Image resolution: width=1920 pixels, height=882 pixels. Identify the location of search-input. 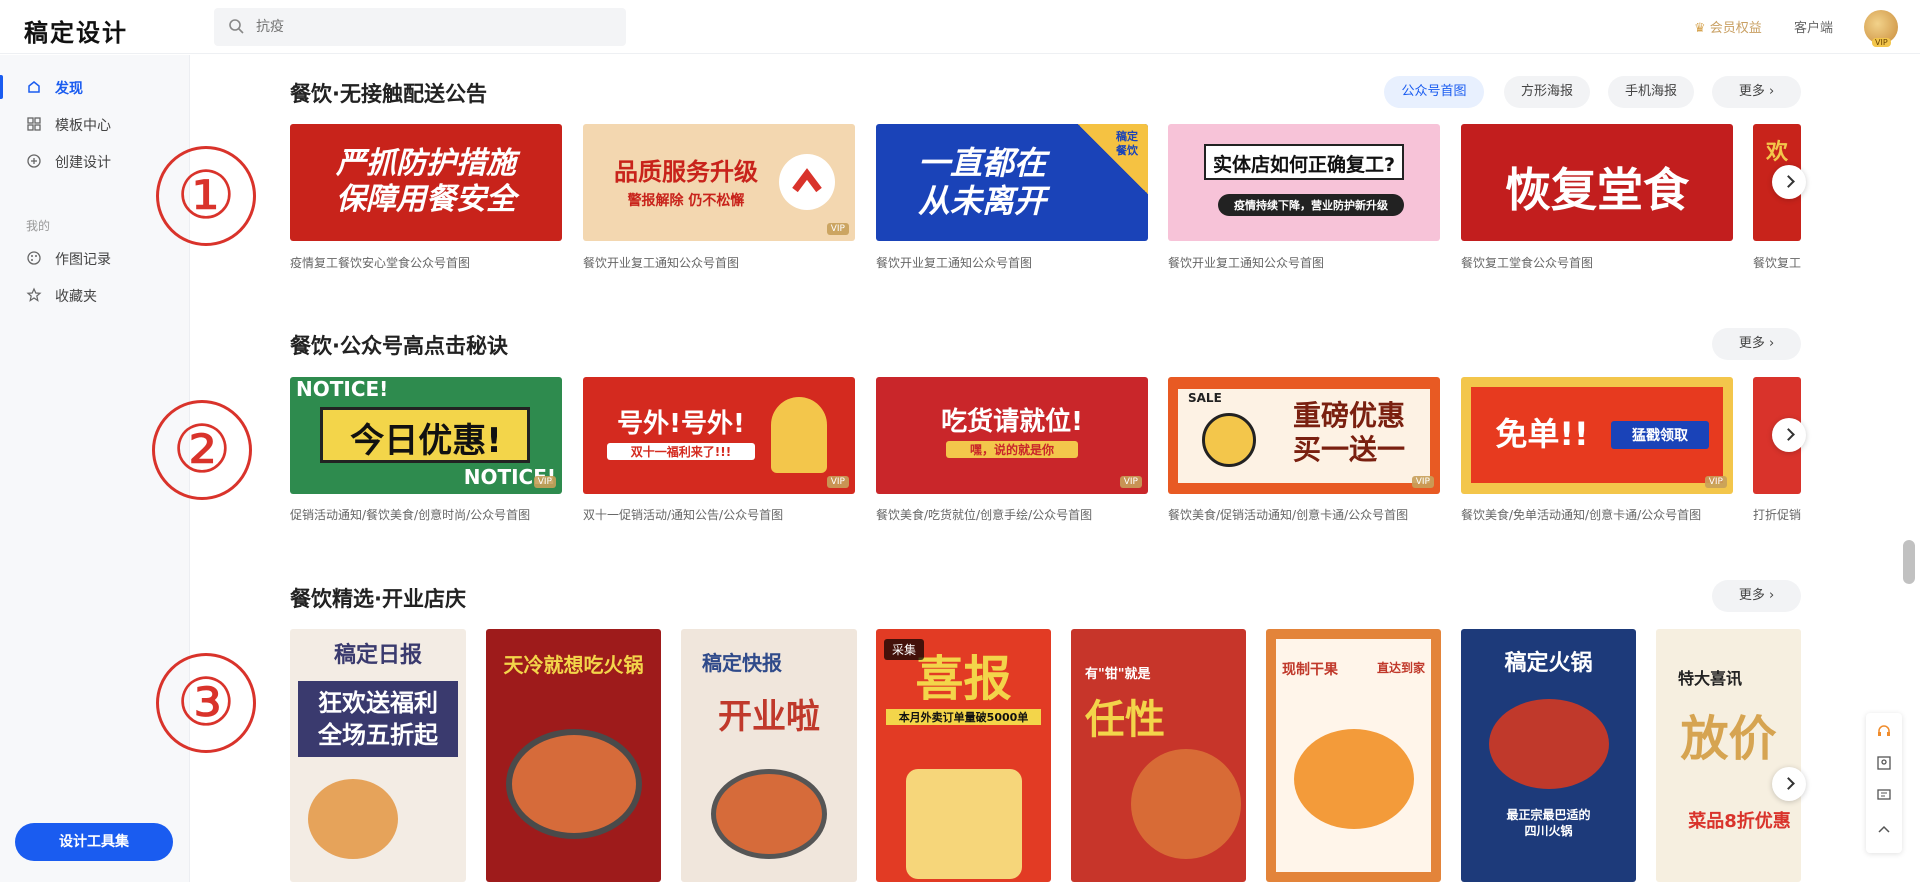
(436, 27).